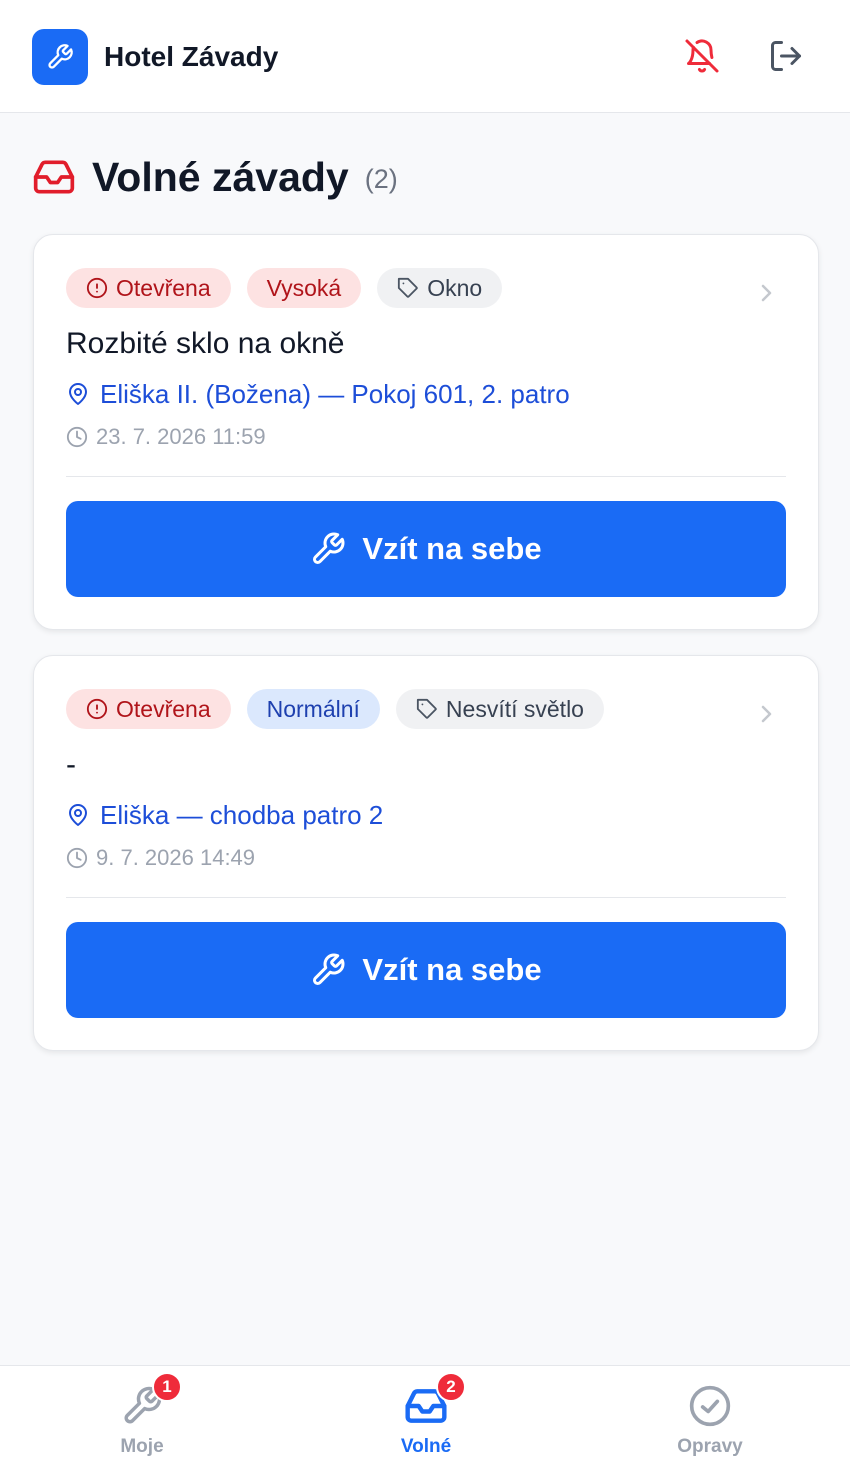  I want to click on app-header: Hotel Závady, so click(425, 56).